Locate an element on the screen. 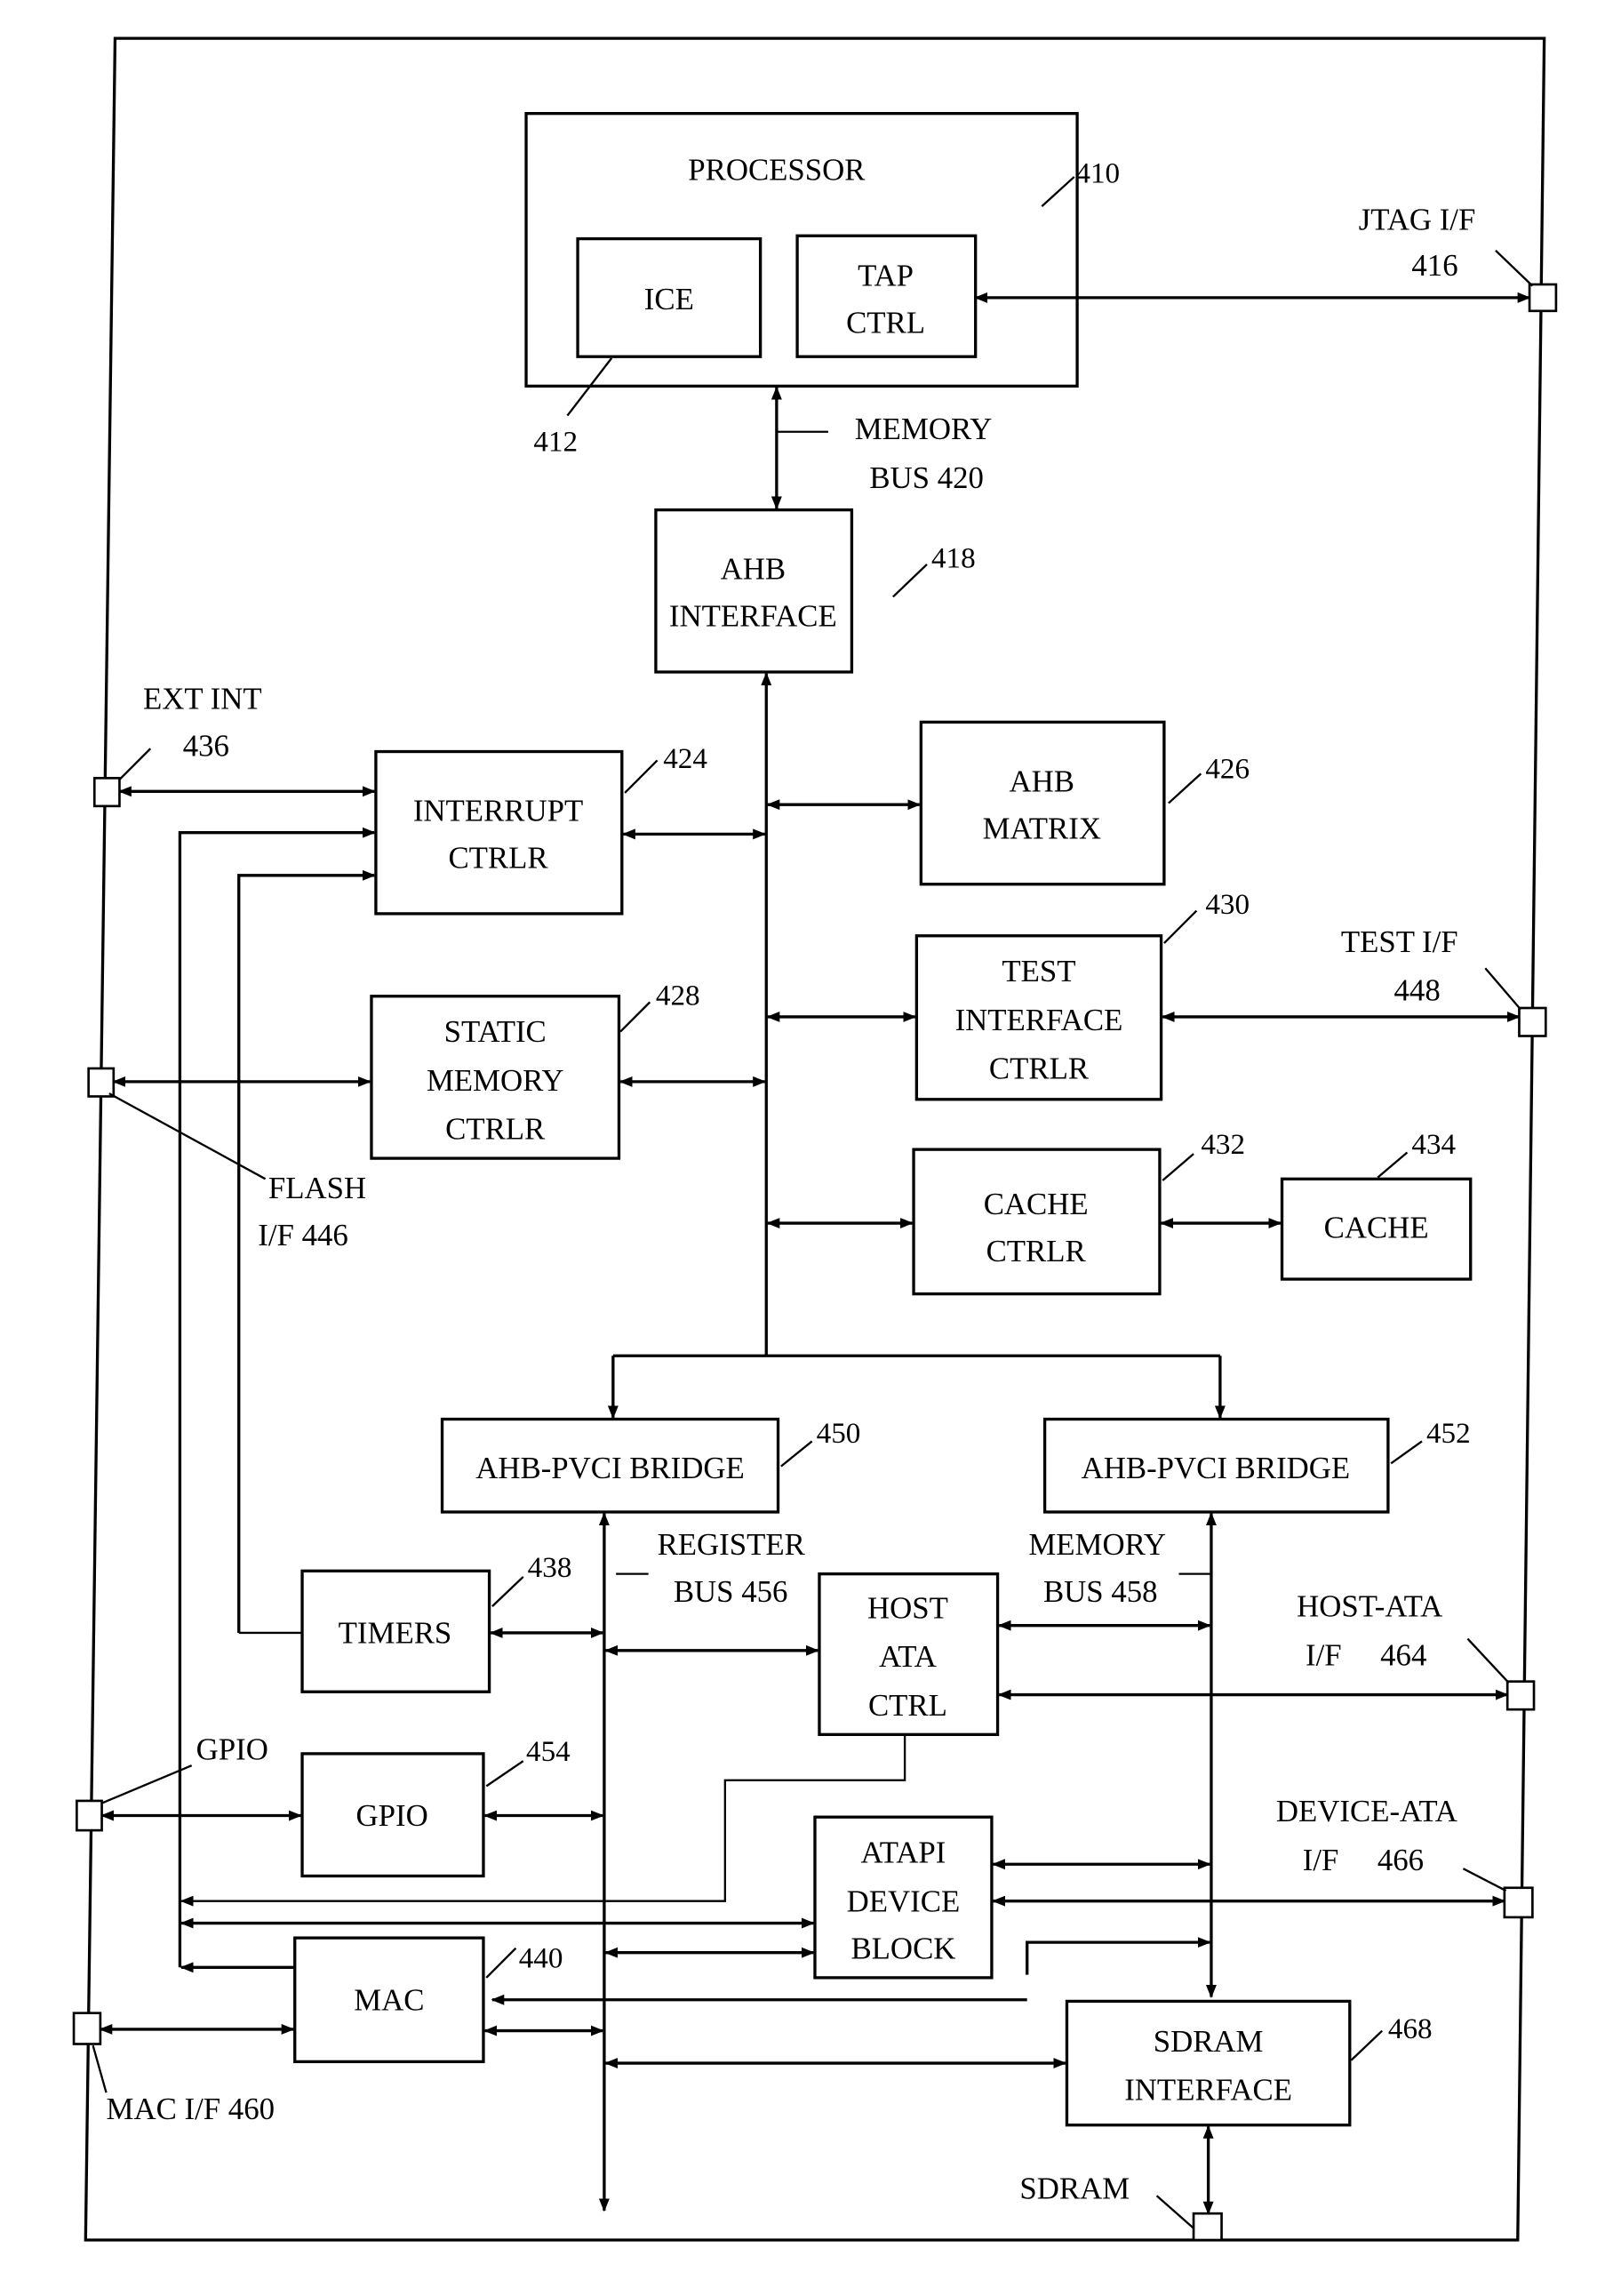  sdram-if-leader is located at coordinates (1174, 2212).